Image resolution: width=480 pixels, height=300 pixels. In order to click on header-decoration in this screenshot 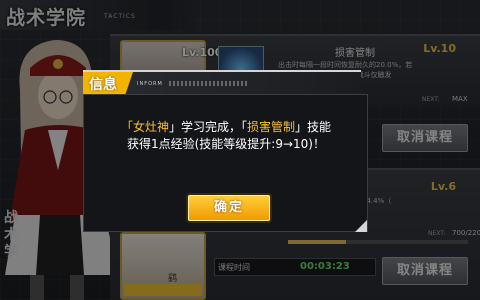, I will do `click(209, 83)`.